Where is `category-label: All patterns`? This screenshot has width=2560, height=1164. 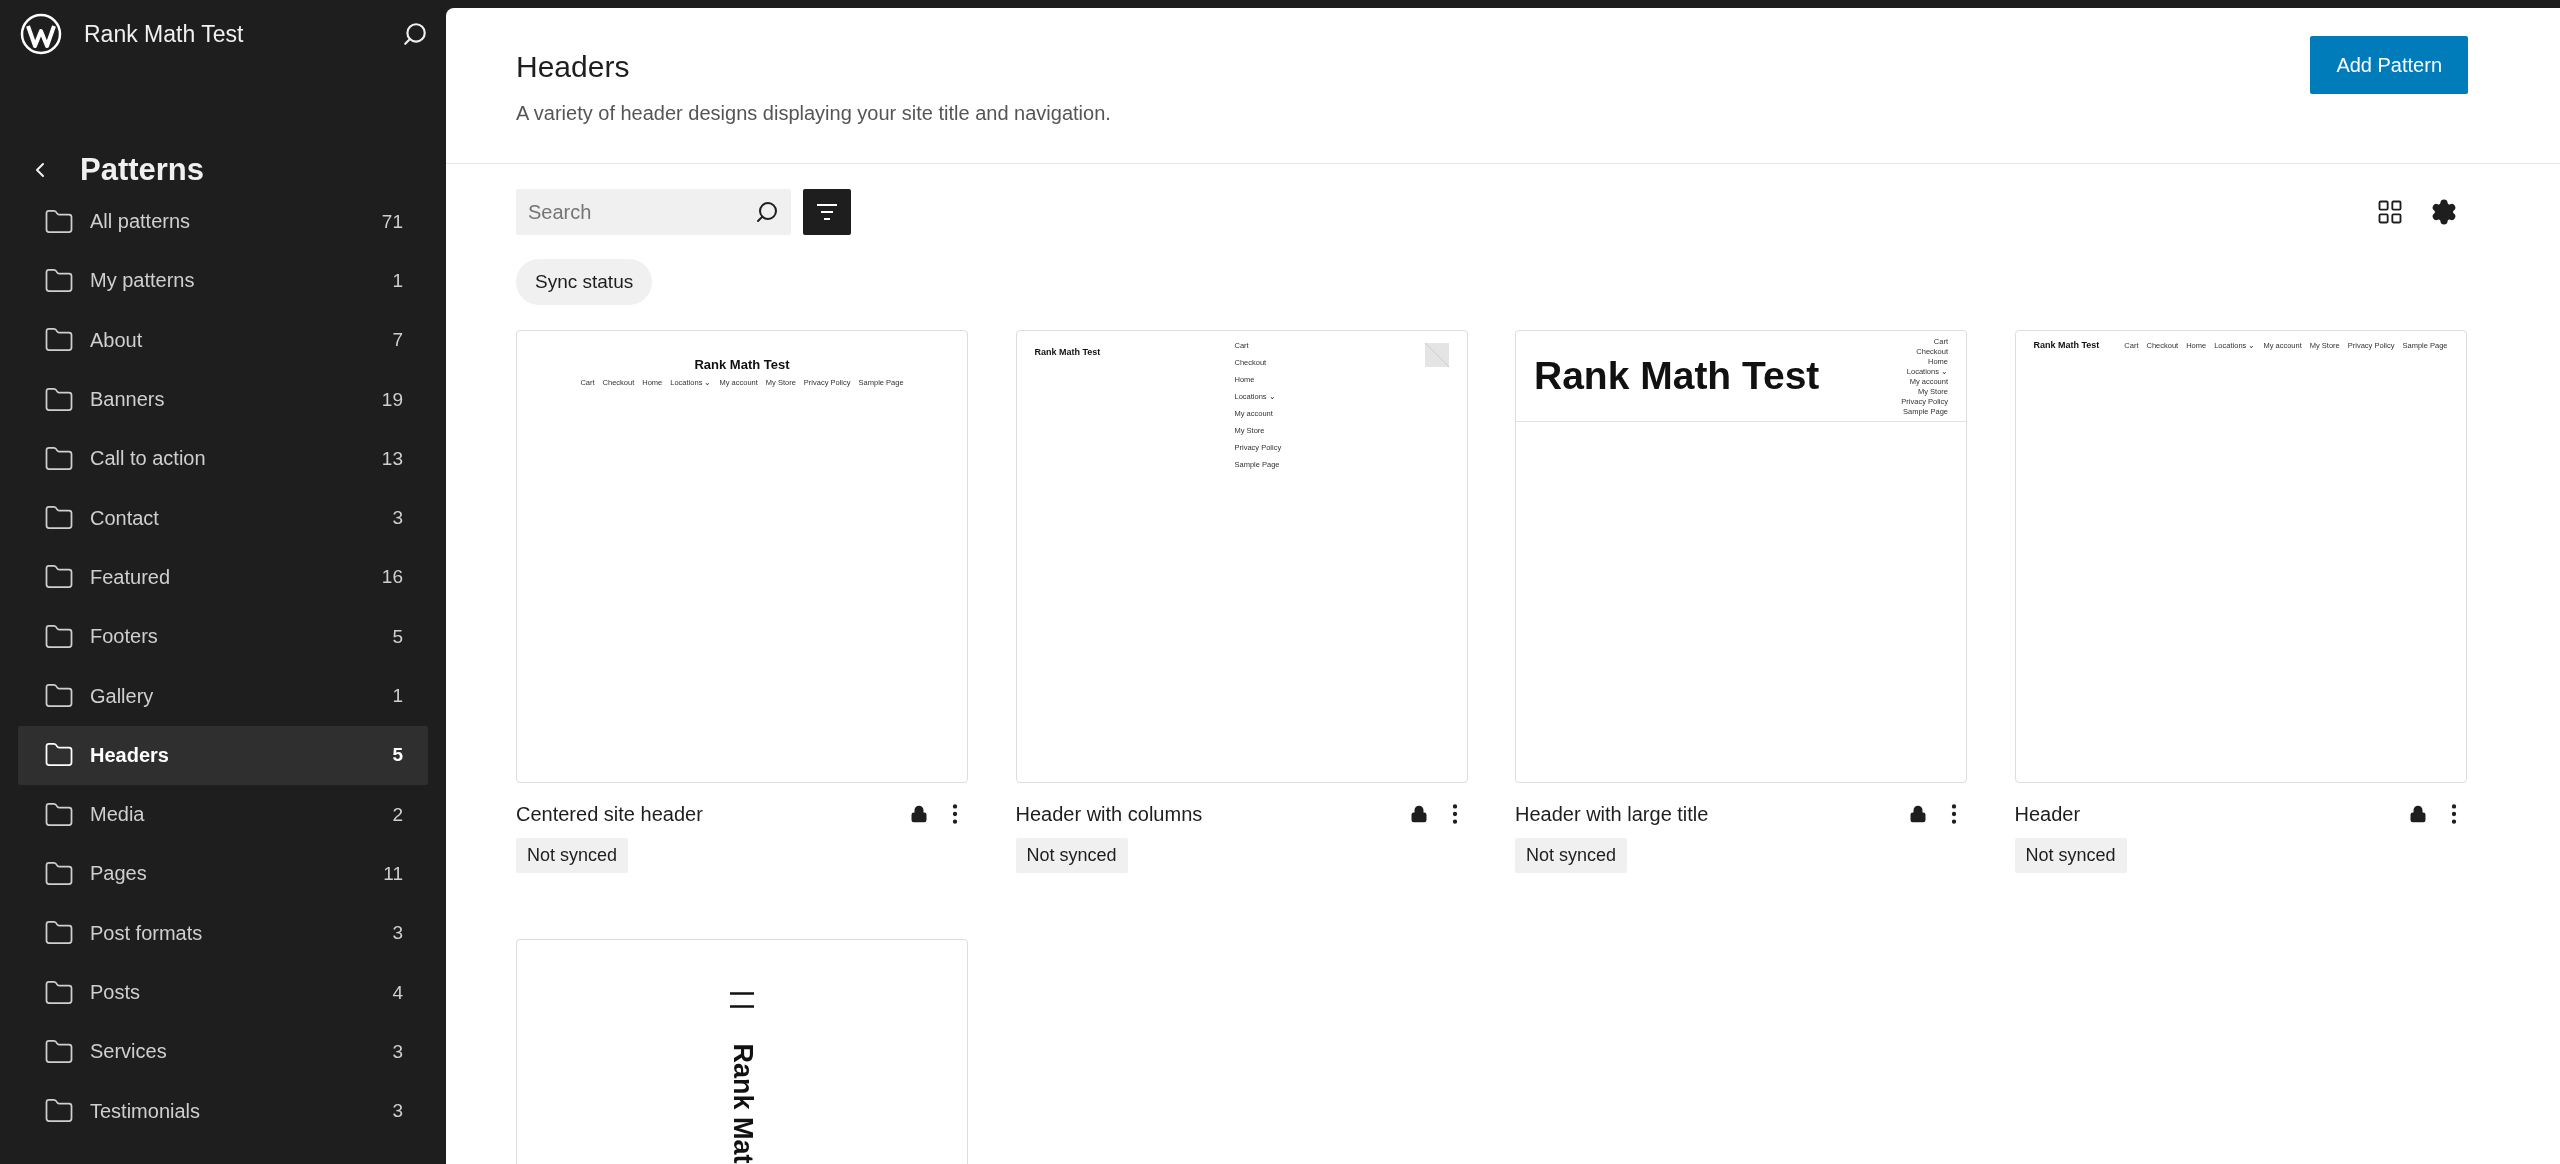 category-label: All patterns is located at coordinates (141, 222).